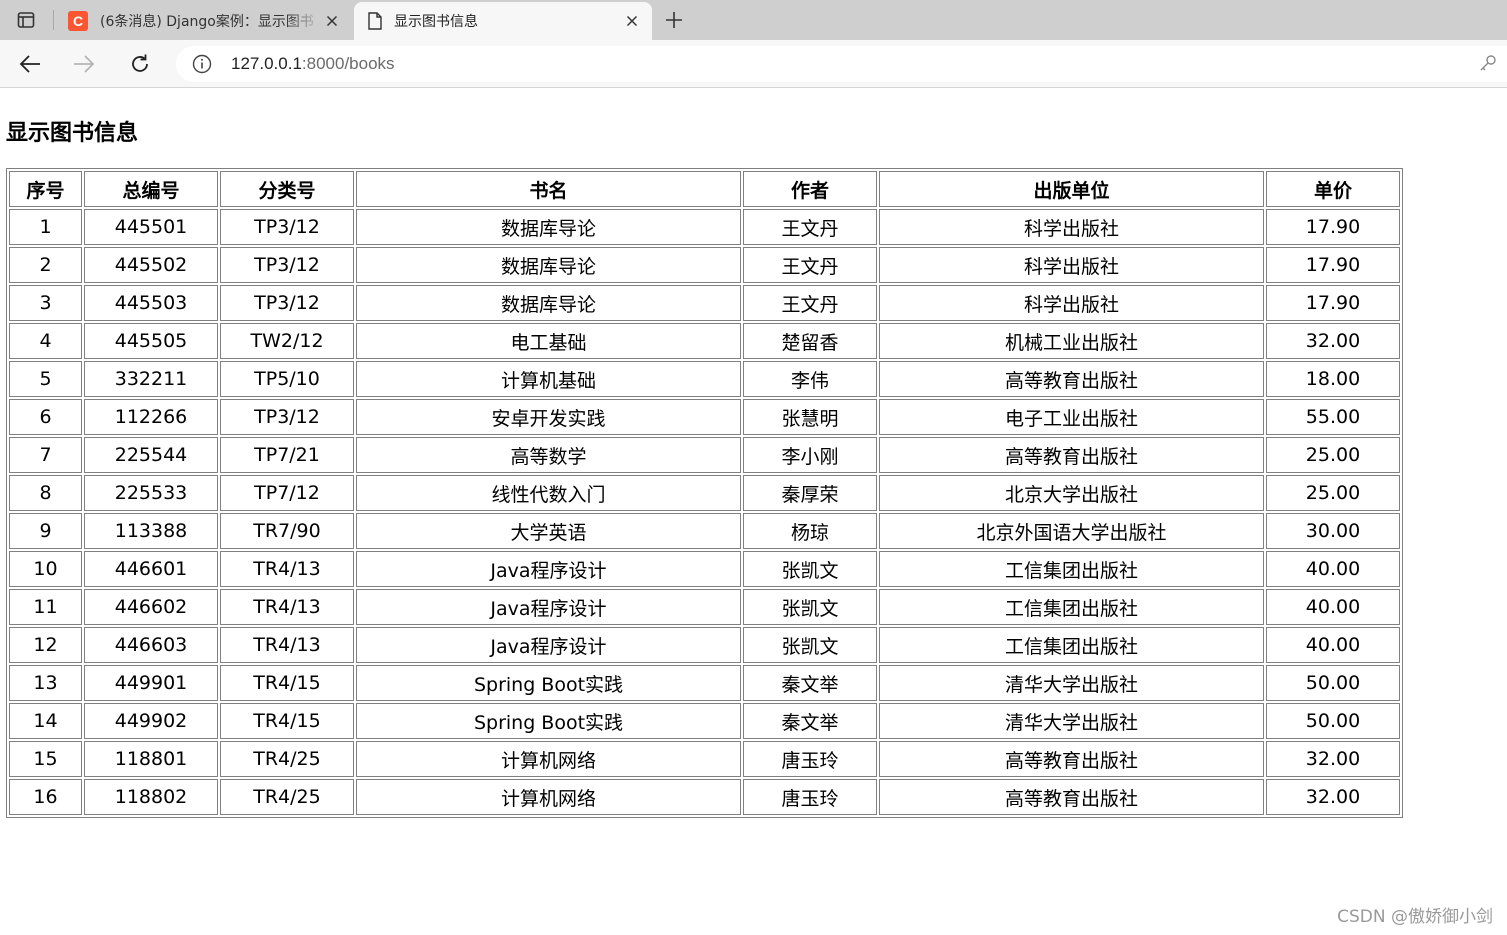  What do you see at coordinates (205, 21) in the screenshot?
I see `tab-csdn-article: C (6条消息) Django案例：显示图书` at bounding box center [205, 21].